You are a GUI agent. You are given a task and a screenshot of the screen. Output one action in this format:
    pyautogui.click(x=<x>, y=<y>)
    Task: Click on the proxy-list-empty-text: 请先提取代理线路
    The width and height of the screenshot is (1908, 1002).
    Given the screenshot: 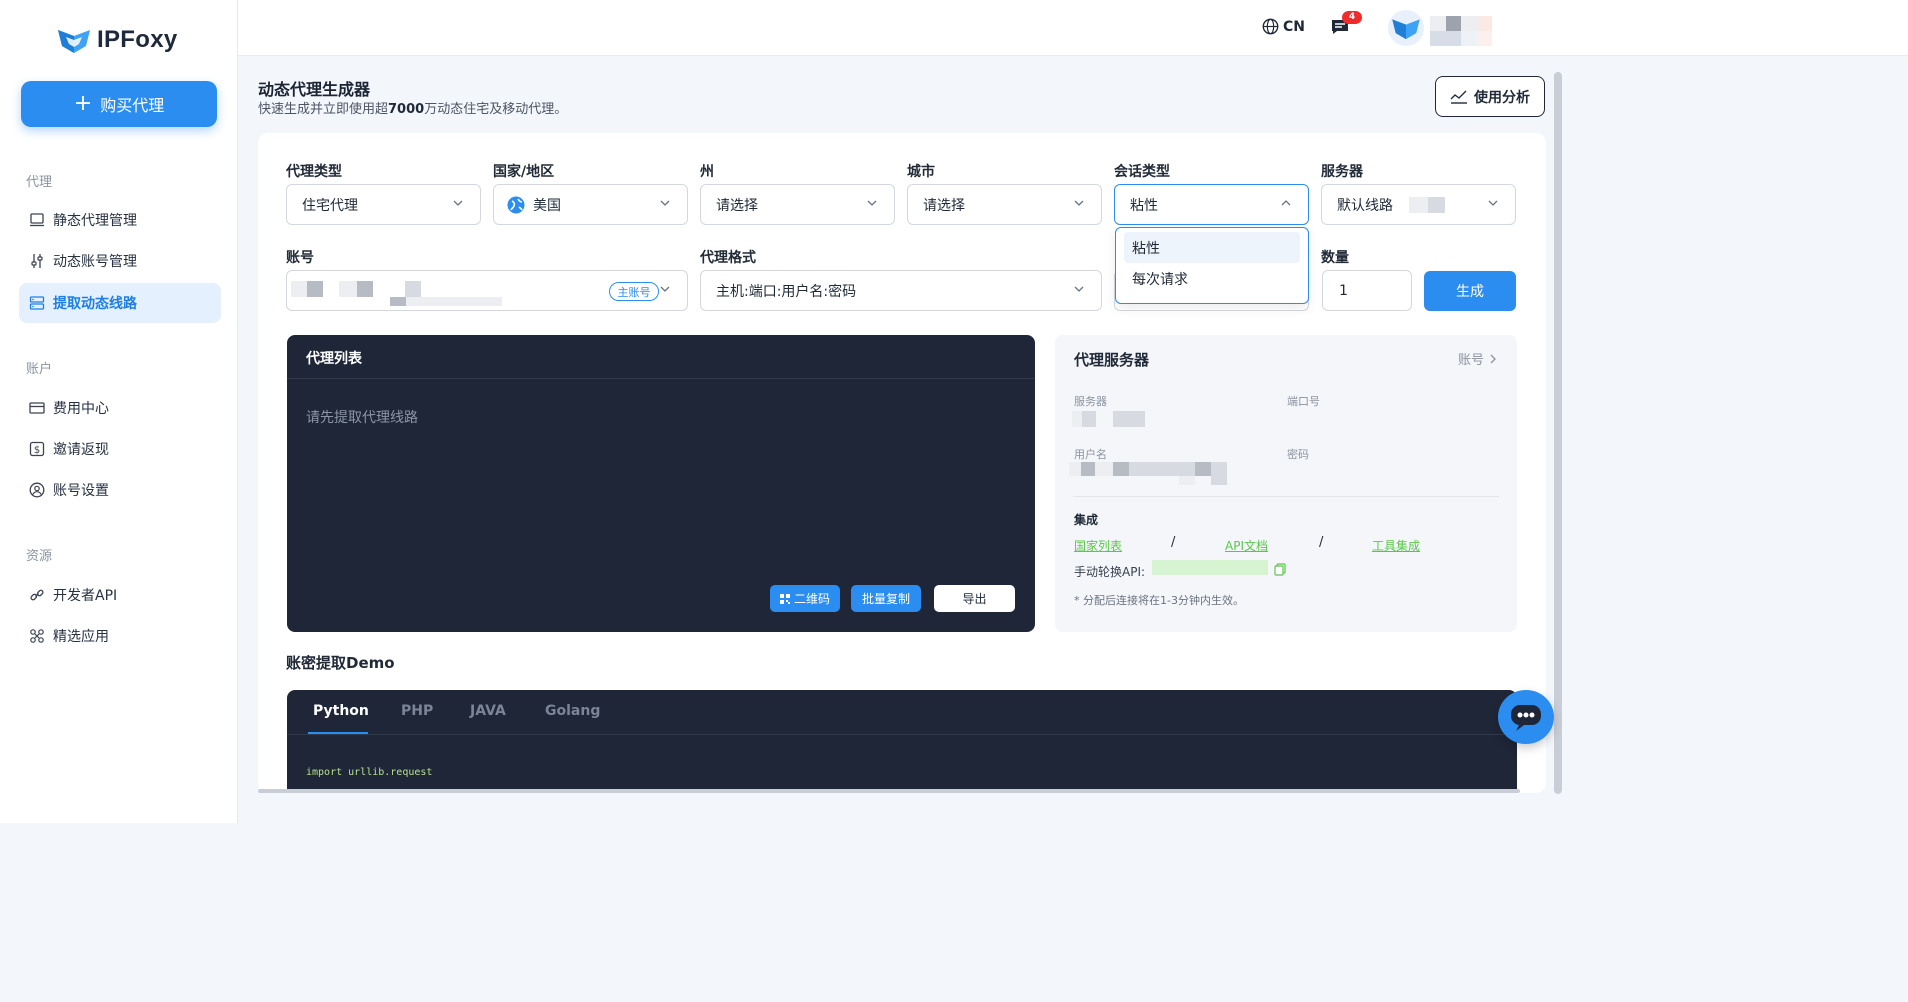 What is the action you would take?
    pyautogui.click(x=362, y=418)
    